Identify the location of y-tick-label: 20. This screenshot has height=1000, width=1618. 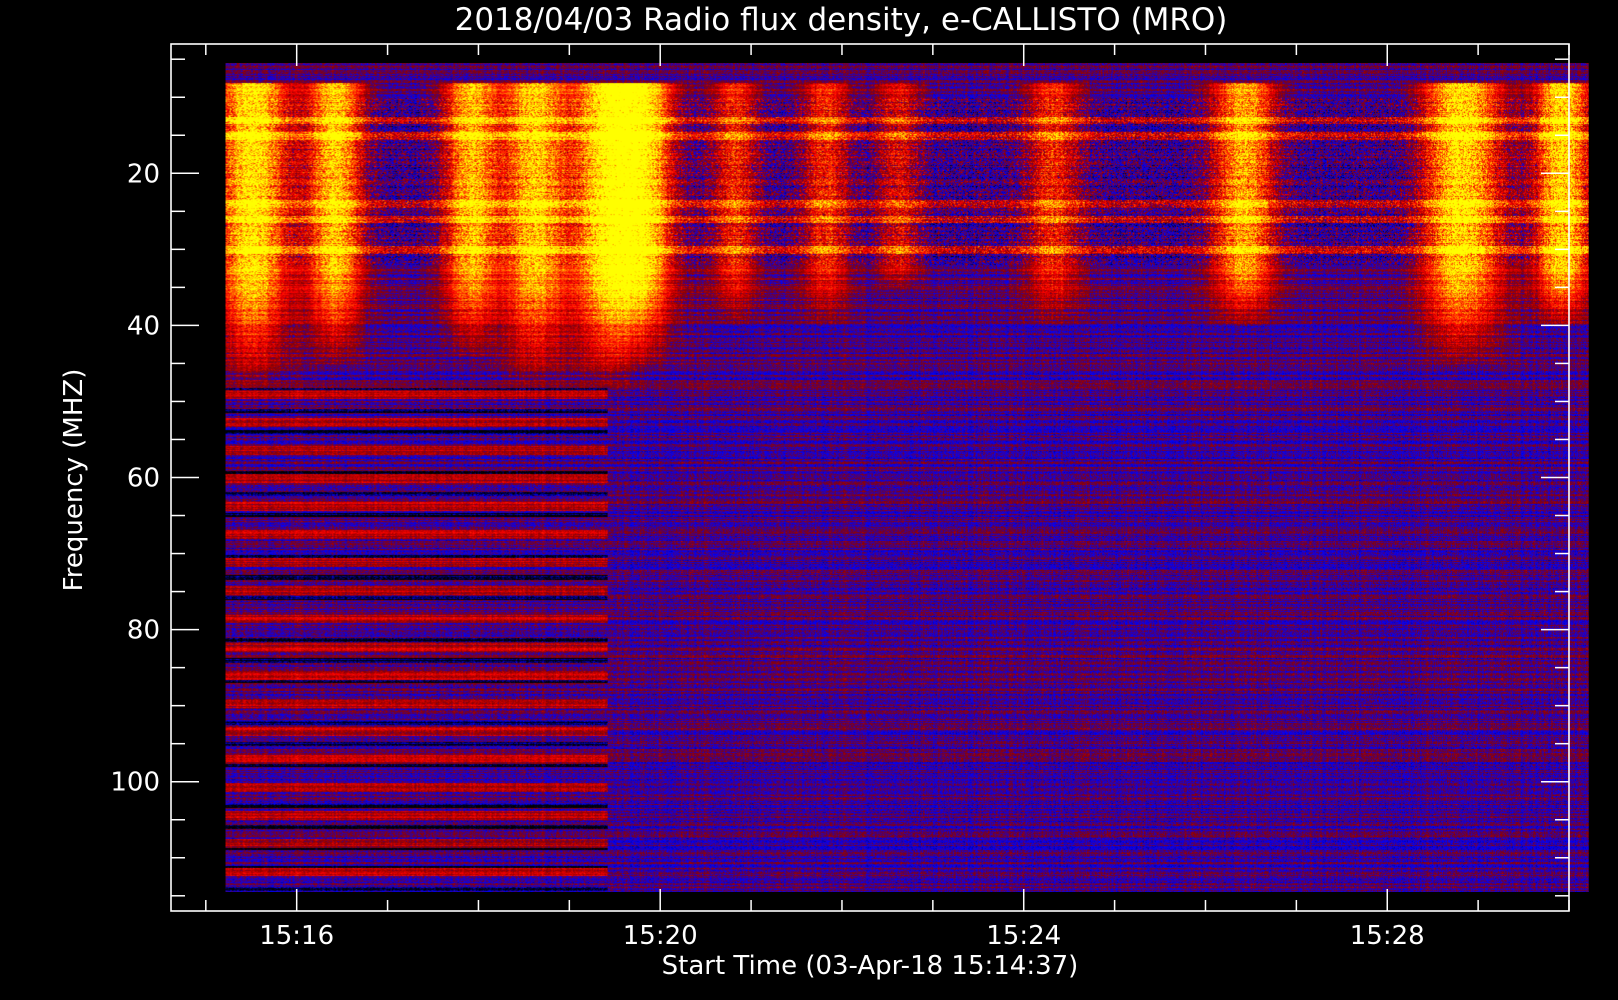
(143, 174).